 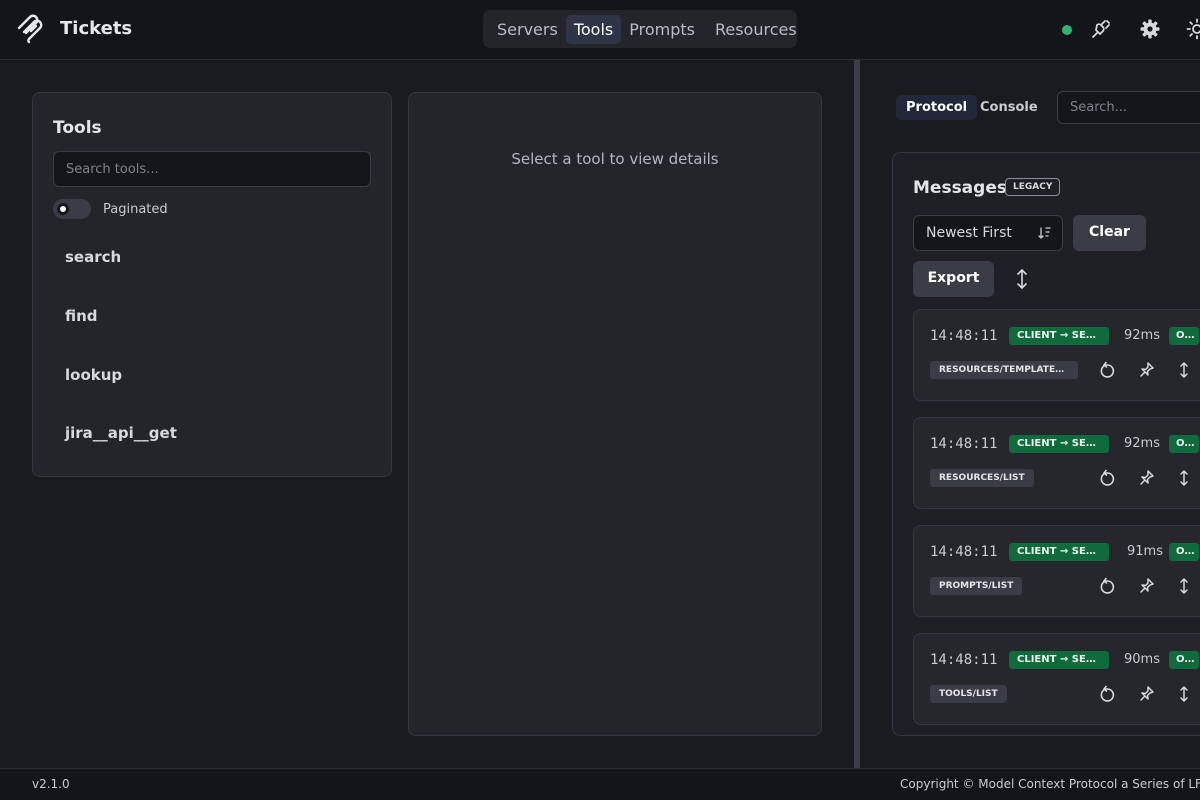 What do you see at coordinates (135, 209) in the screenshot?
I see `paginated-label: Paginated` at bounding box center [135, 209].